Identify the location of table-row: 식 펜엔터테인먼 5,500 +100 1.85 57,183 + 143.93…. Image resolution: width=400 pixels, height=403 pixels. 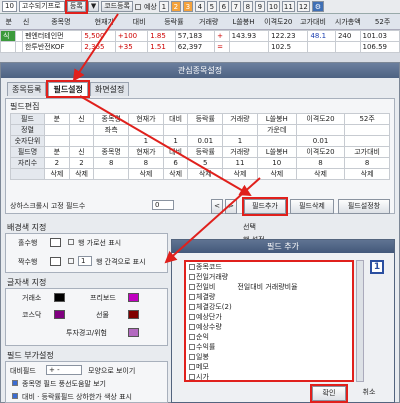
(200, 36).